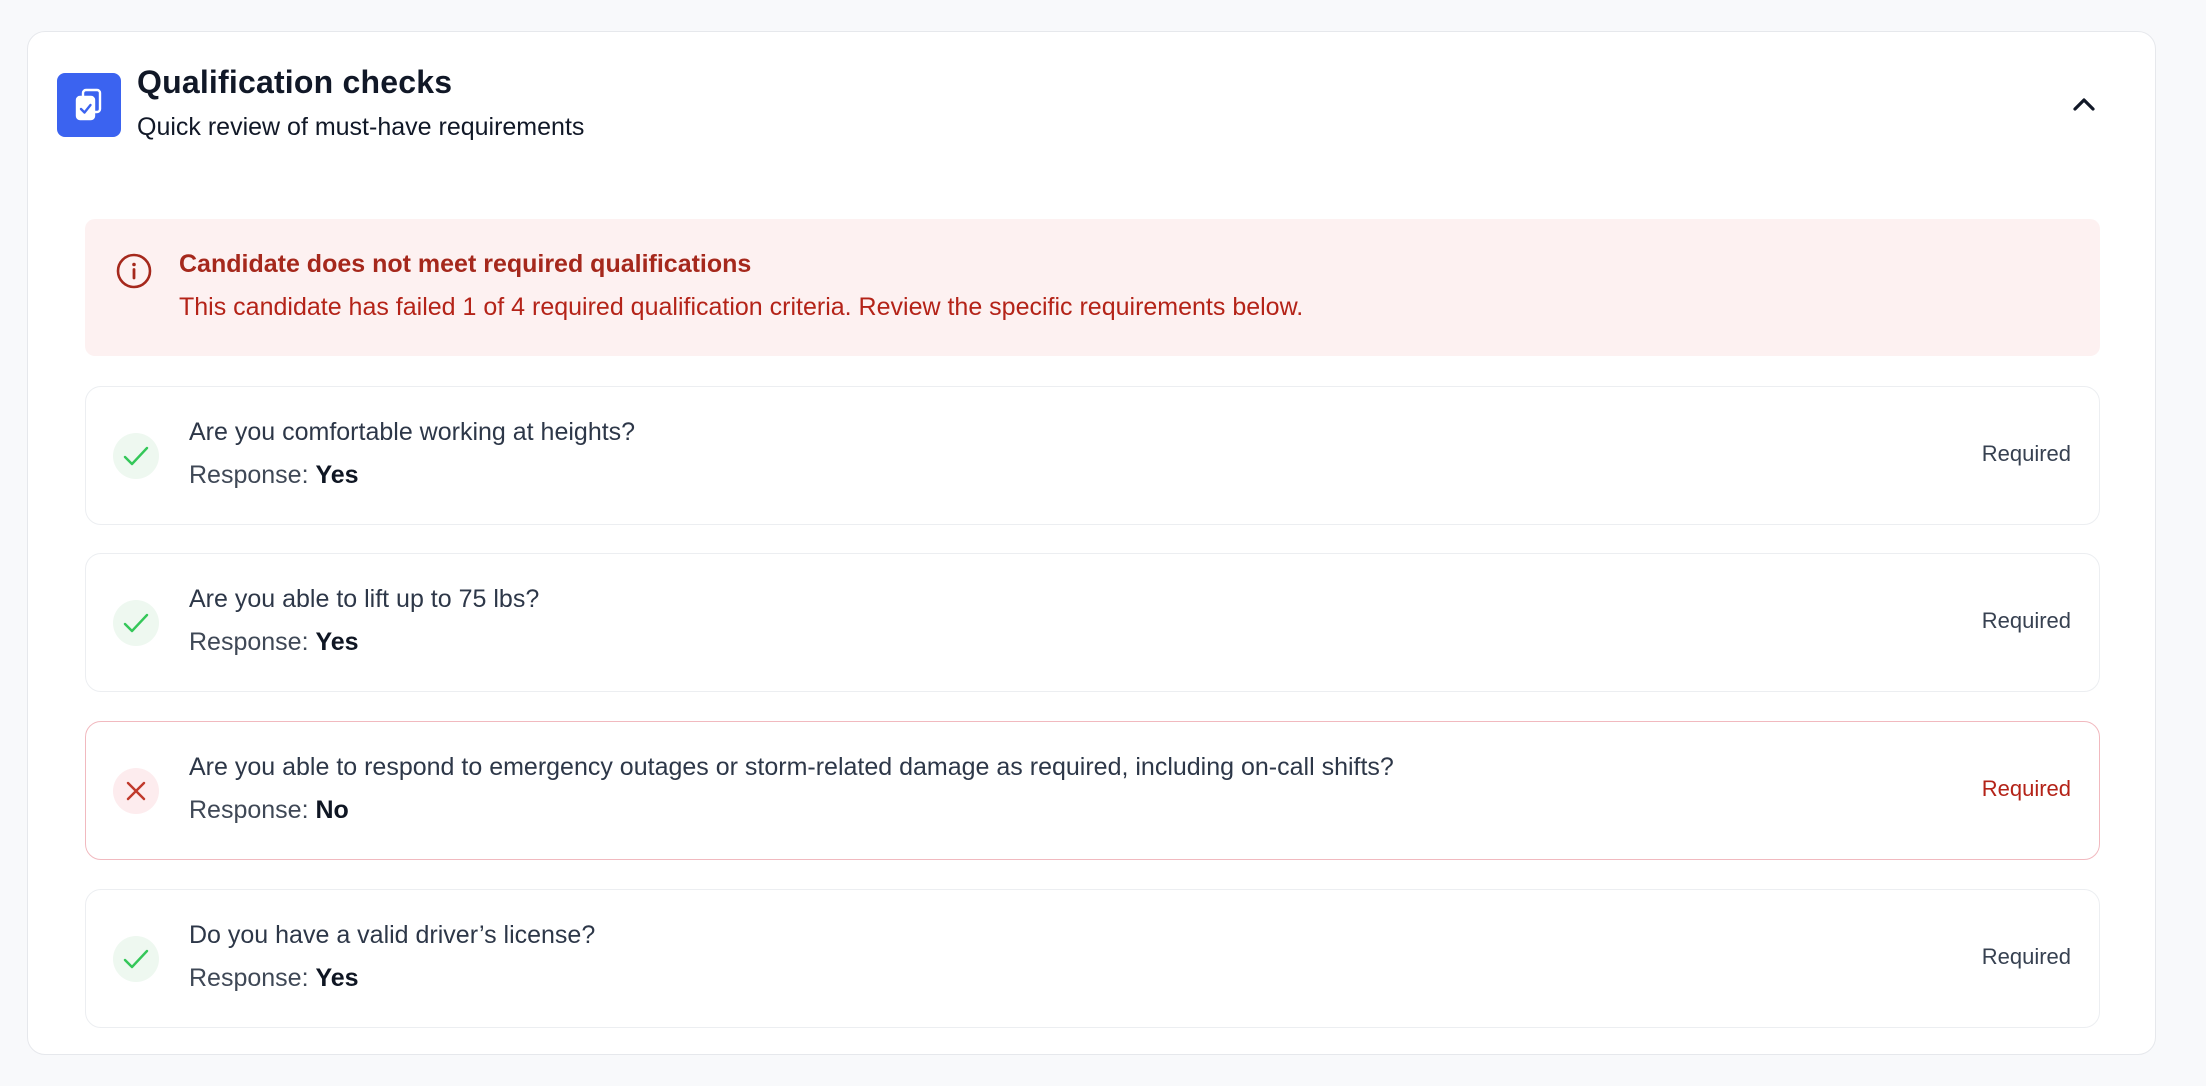 The height and width of the screenshot is (1086, 2206). Describe the element at coordinates (332, 810) in the screenshot. I see `response-value: No` at that location.